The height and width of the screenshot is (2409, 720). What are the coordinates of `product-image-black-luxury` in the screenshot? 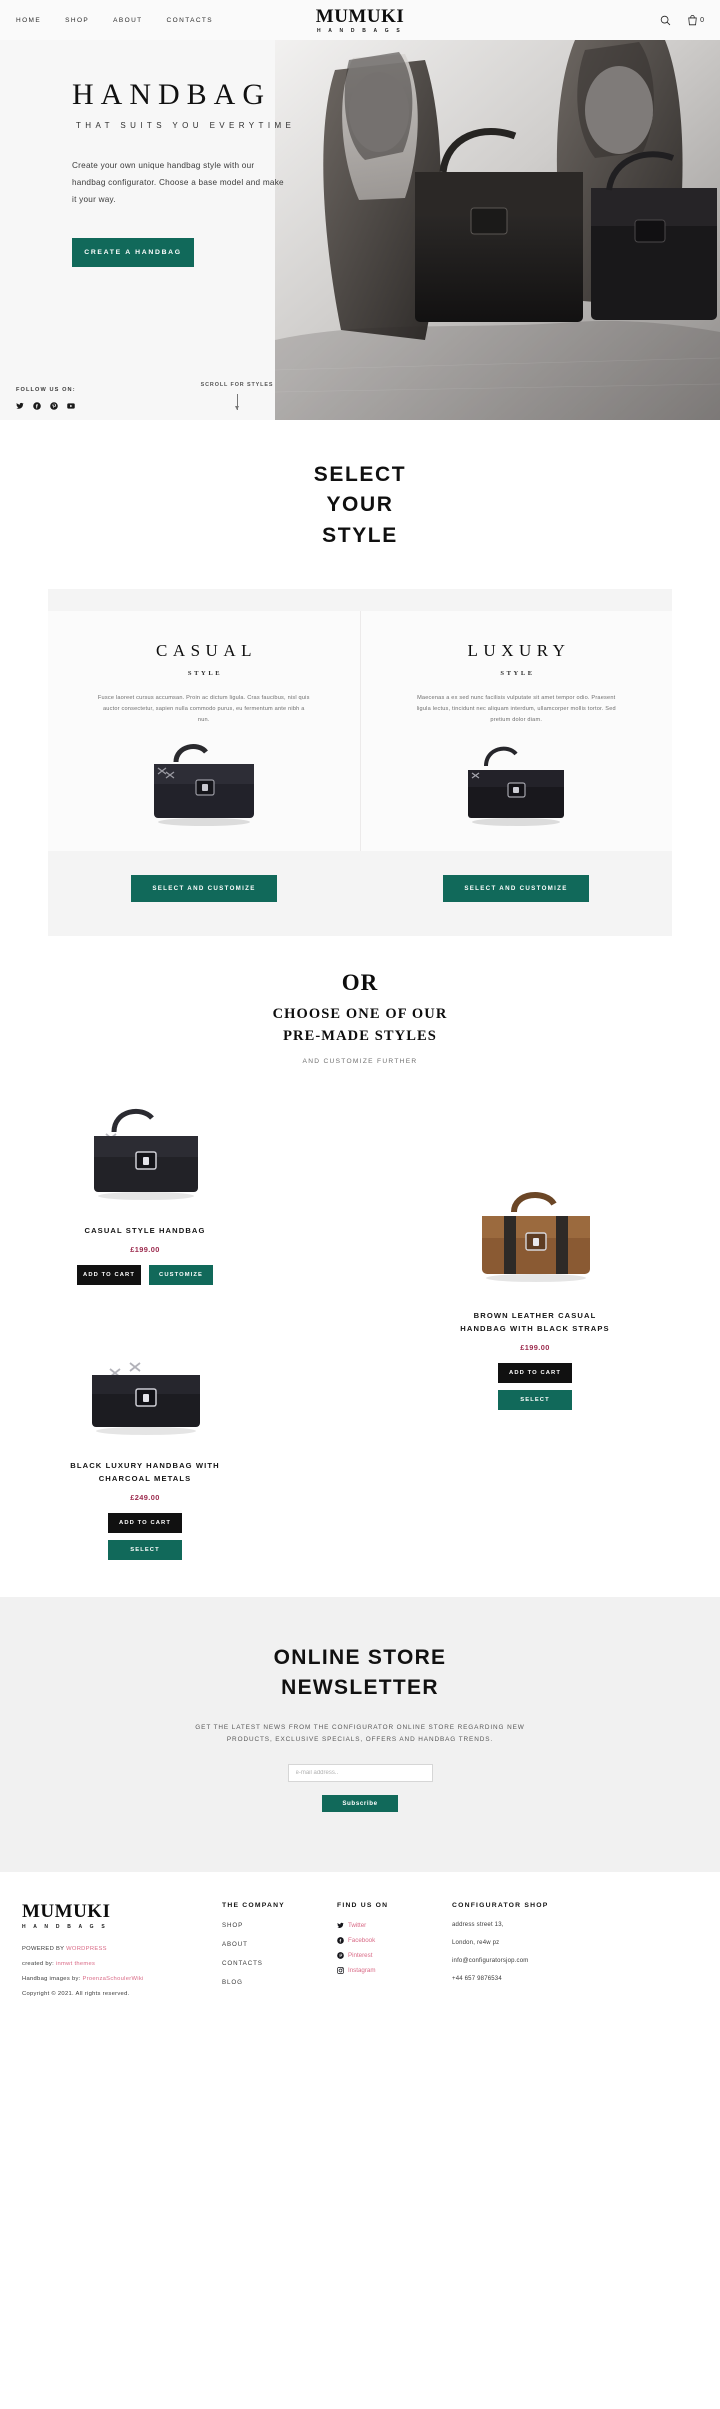 It's located at (145, 1389).